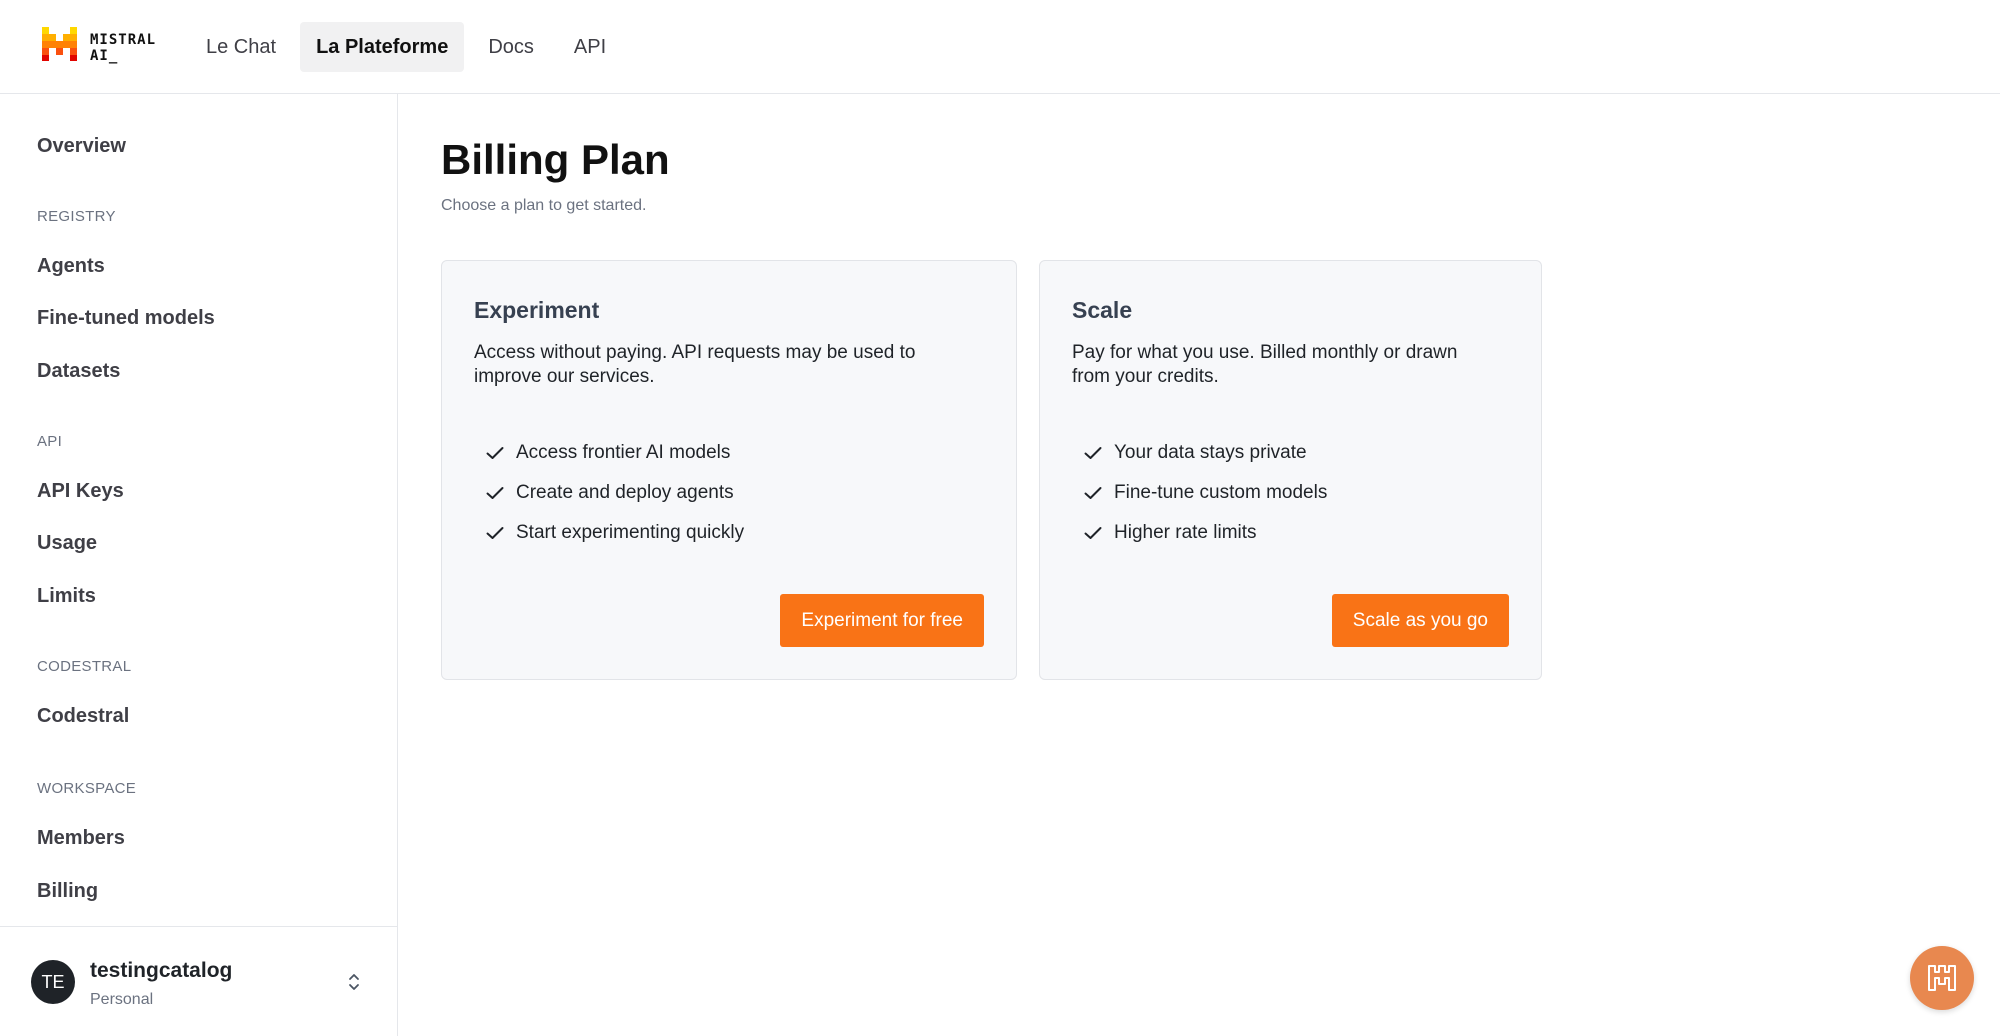 This screenshot has height=1036, width=2000. What do you see at coordinates (50, 441) in the screenshot?
I see `sidebar-section-api: API` at bounding box center [50, 441].